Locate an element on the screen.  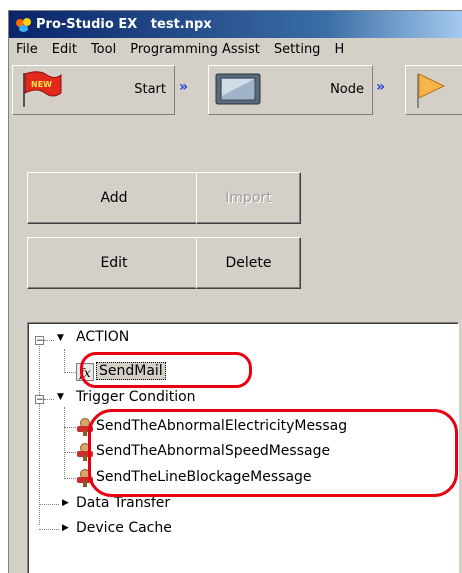
wizard-next-step-button is located at coordinates (433, 90).